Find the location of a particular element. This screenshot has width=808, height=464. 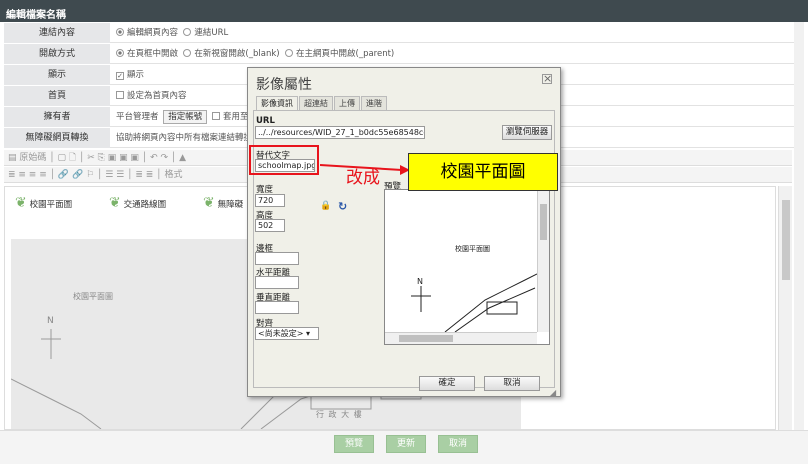

image-preview: 校園平面圖 N is located at coordinates (467, 267).